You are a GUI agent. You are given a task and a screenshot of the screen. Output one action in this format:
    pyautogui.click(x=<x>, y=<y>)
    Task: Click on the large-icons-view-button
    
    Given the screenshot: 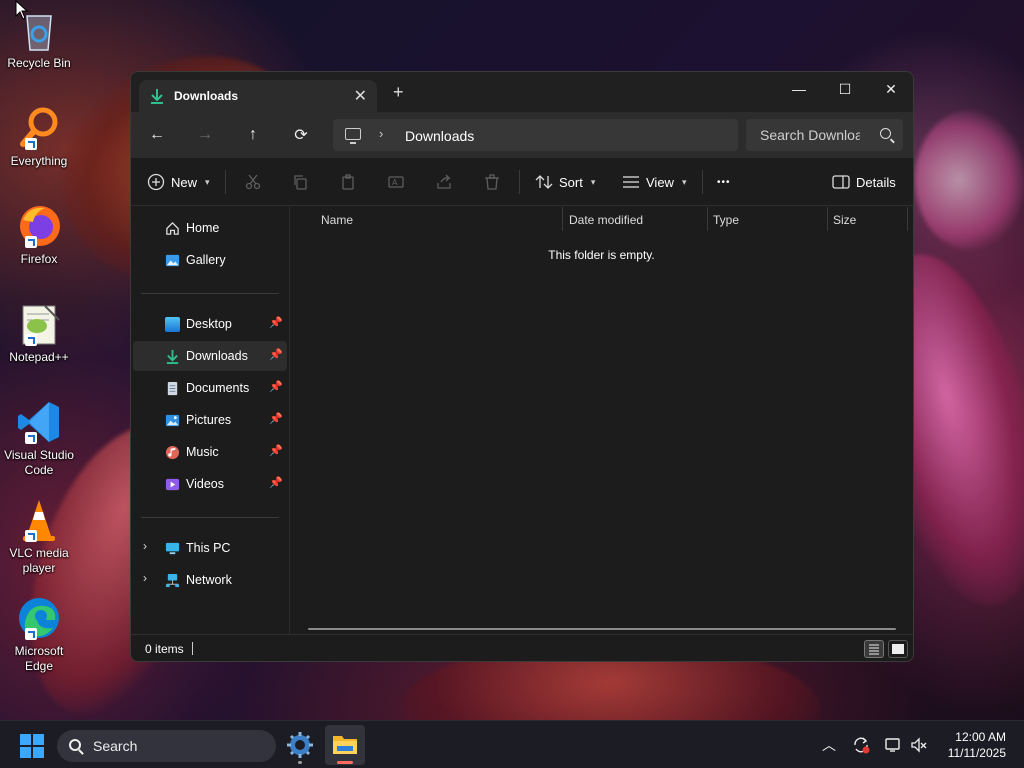 What is the action you would take?
    pyautogui.click(x=898, y=649)
    